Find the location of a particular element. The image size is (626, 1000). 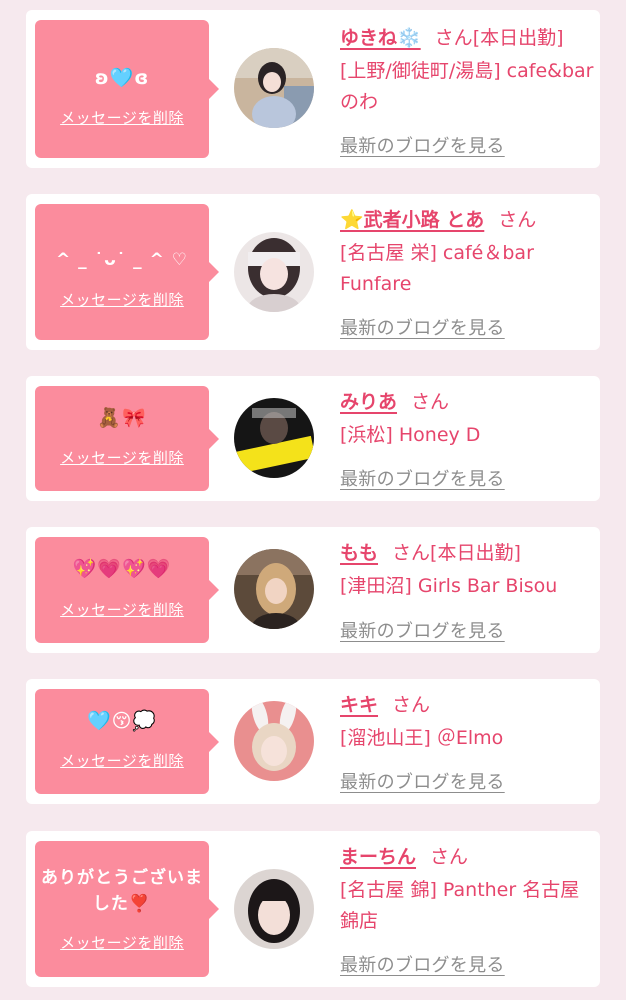

cast-name-line: キキ さん is located at coordinates (385, 705).